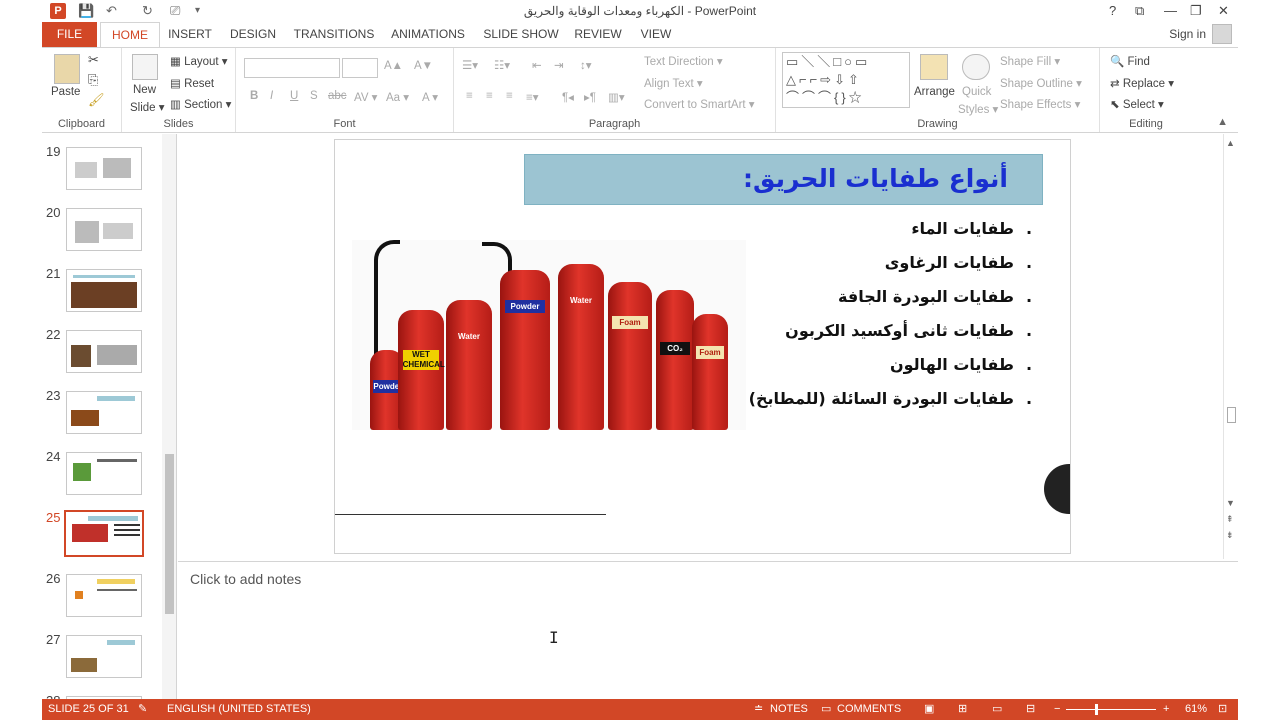 The image size is (1280, 720). What do you see at coordinates (656, 34) in the screenshot?
I see `tab-view: VIEW` at bounding box center [656, 34].